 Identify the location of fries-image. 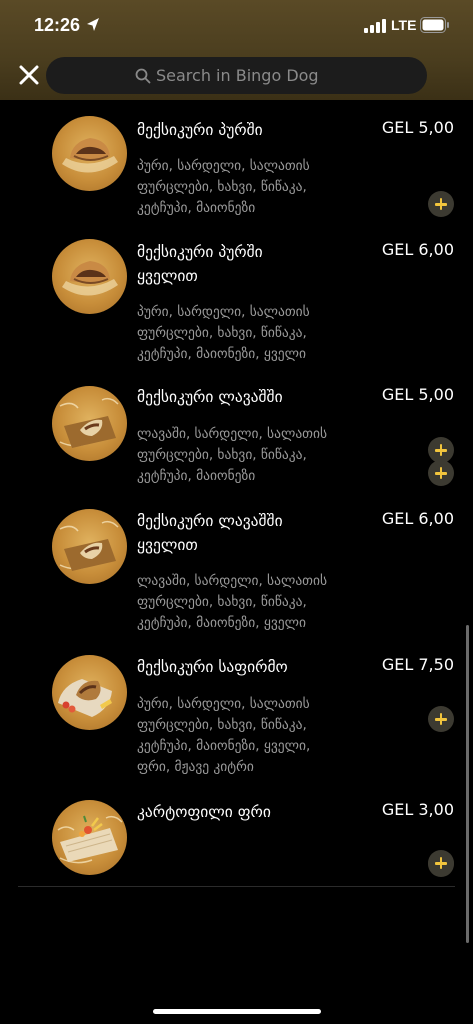
(89, 837).